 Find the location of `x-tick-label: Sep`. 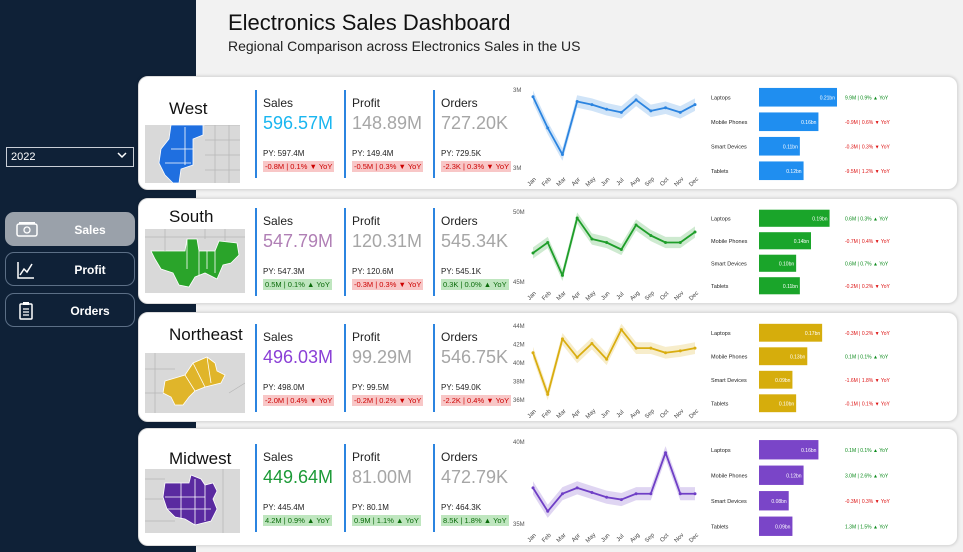

x-tick-label: Sep is located at coordinates (650, 537).